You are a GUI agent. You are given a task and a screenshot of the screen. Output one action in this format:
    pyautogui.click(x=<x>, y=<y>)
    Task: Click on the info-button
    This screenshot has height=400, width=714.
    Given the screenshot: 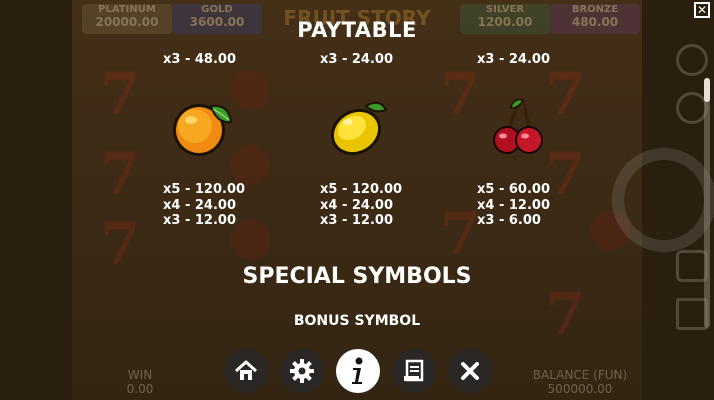 What is the action you would take?
    pyautogui.click(x=358, y=371)
    